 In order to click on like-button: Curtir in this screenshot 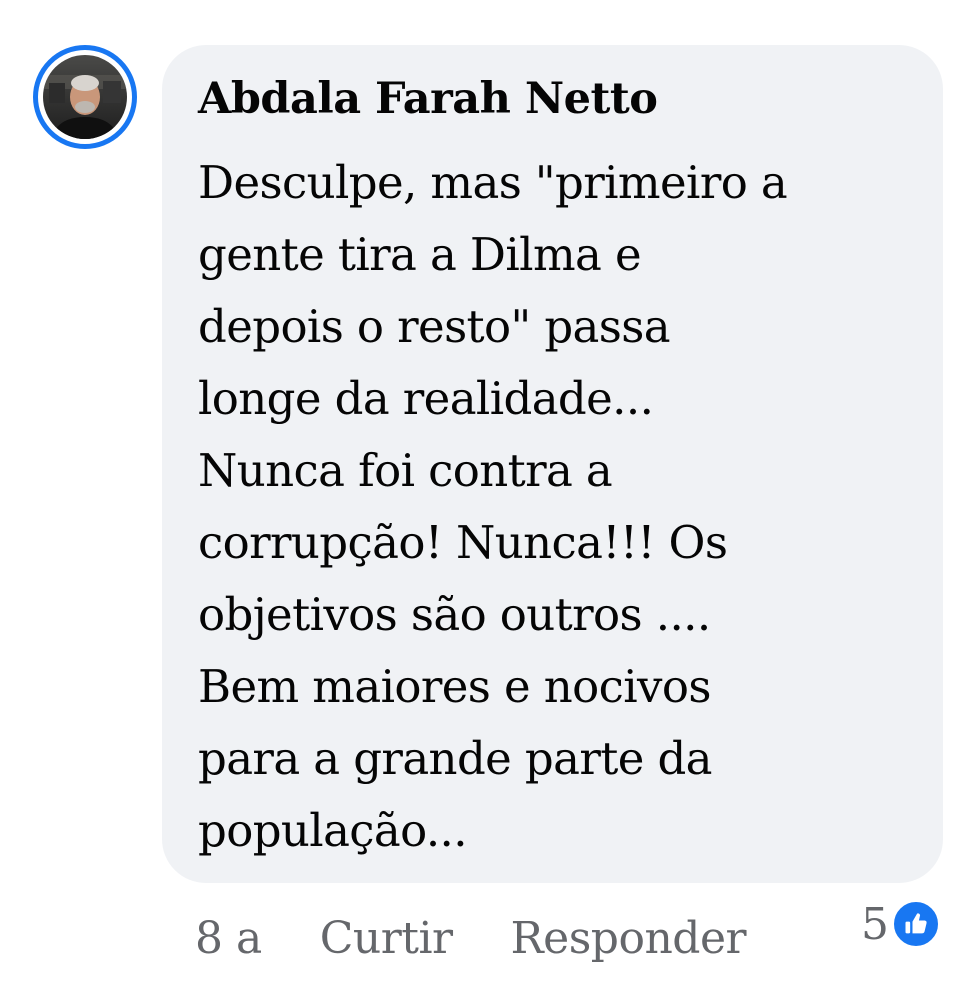, I will do `click(386, 938)`.